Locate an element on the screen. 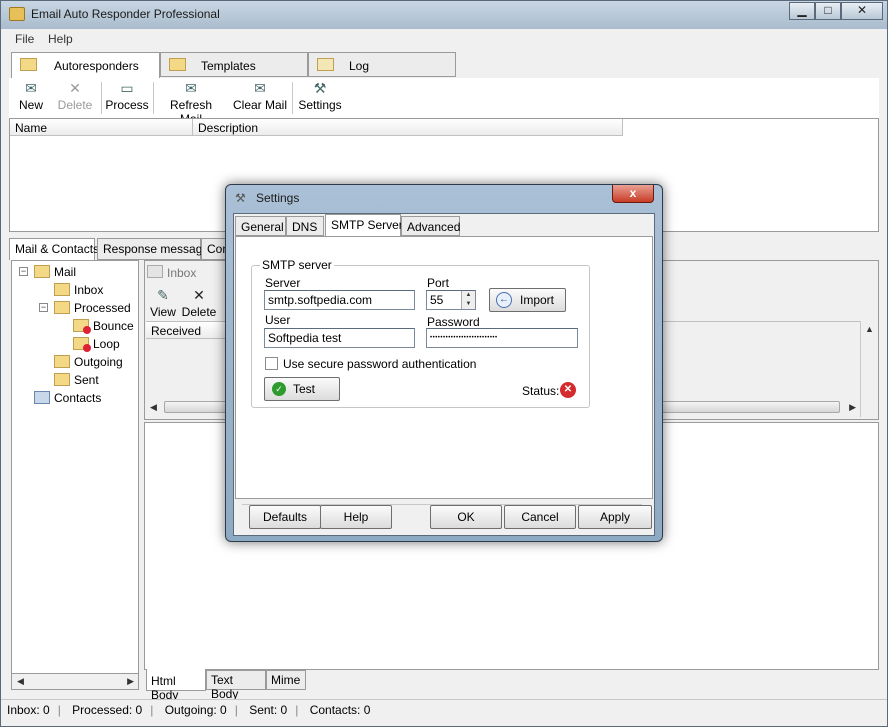 This screenshot has height=727, width=888. window-title: Email Auto Responder Professional is located at coordinates (125, 14).